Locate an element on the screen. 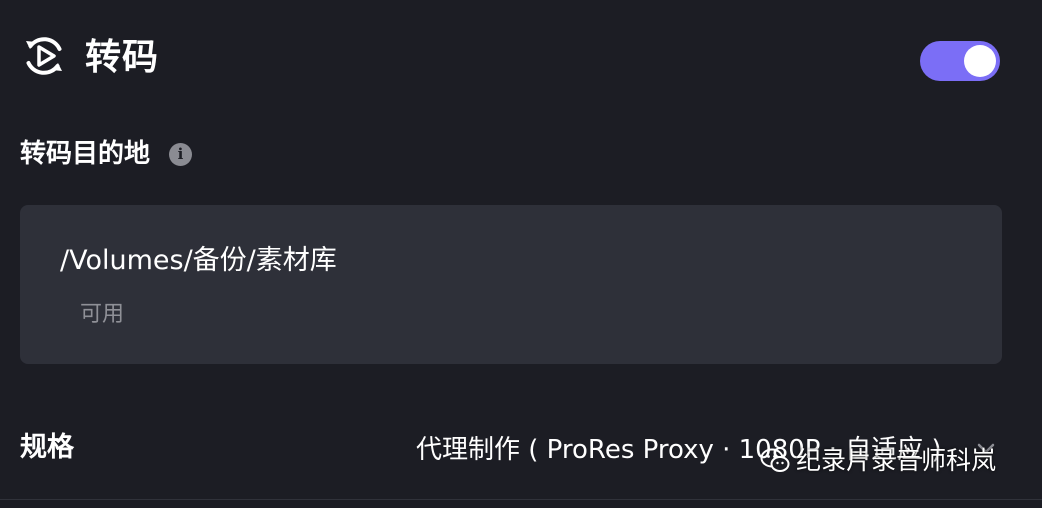 The width and height of the screenshot is (1042, 508). destination-status: 可用 is located at coordinates (102, 314).